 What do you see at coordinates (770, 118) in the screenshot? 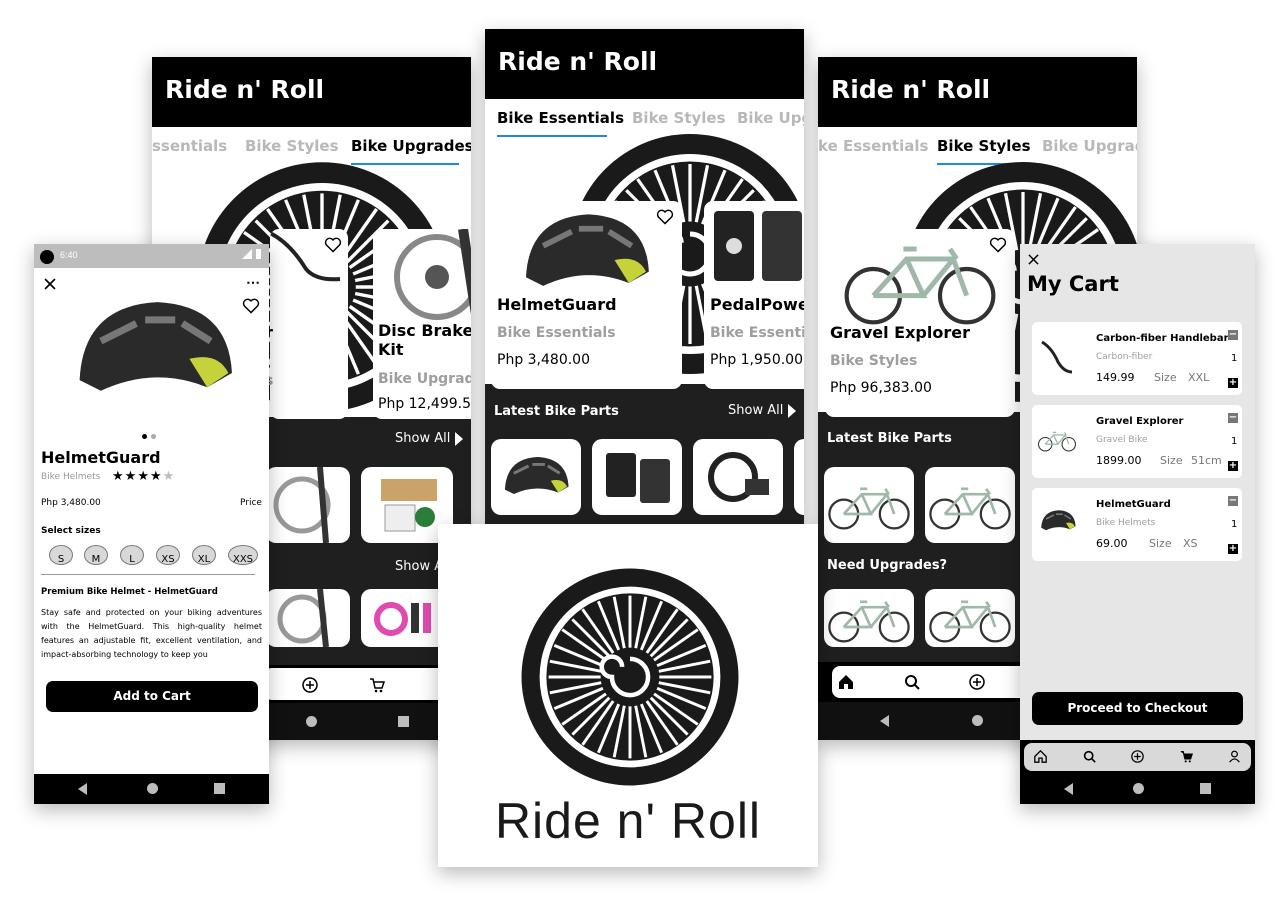
I see `tab-upgrades: Bike Upg` at bounding box center [770, 118].